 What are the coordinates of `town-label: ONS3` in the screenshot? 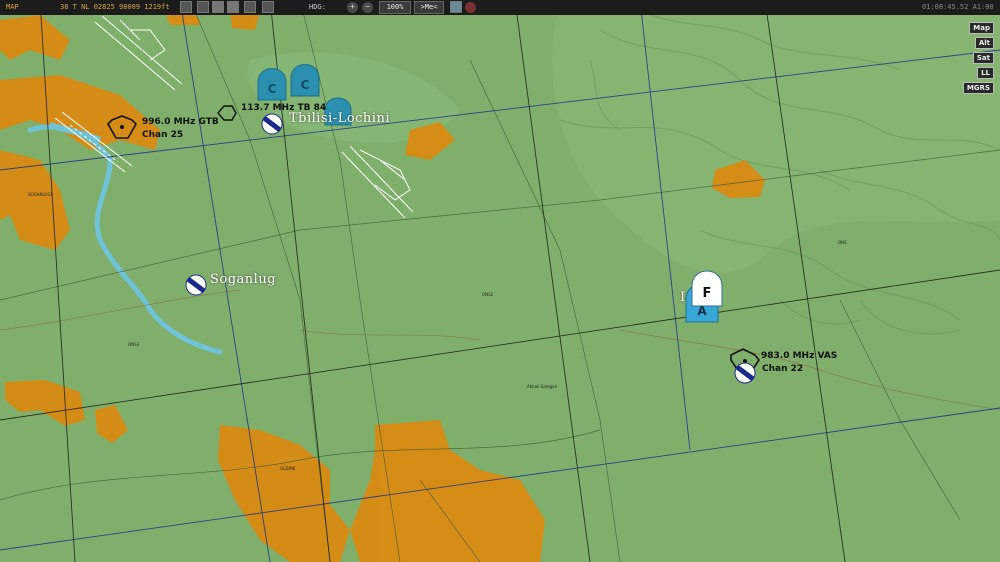 It's located at (134, 344).